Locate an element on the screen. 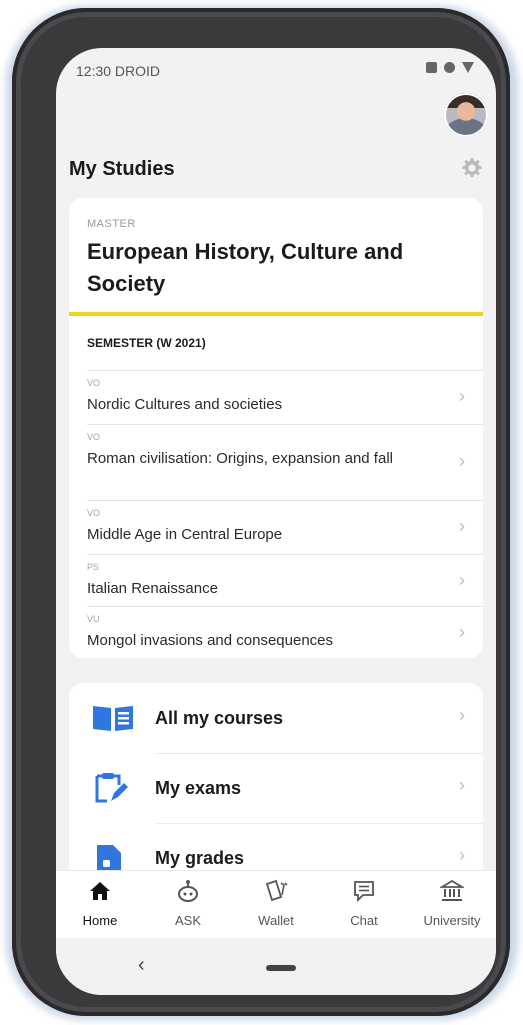 This screenshot has width=523, height=1025. home-pill-icon is located at coordinates (281, 968).